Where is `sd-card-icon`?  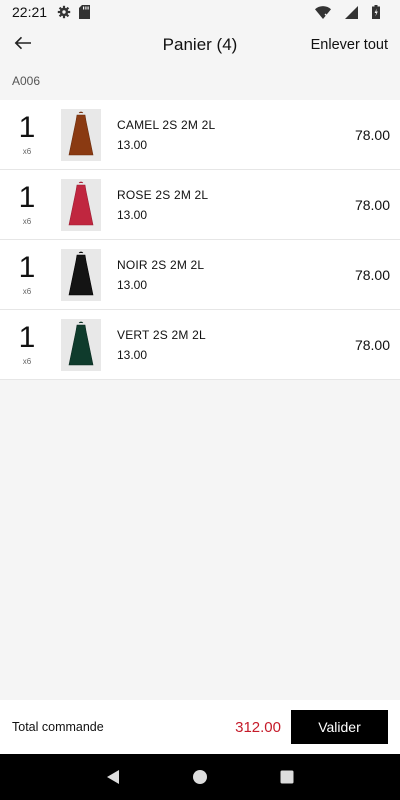 sd-card-icon is located at coordinates (85, 12).